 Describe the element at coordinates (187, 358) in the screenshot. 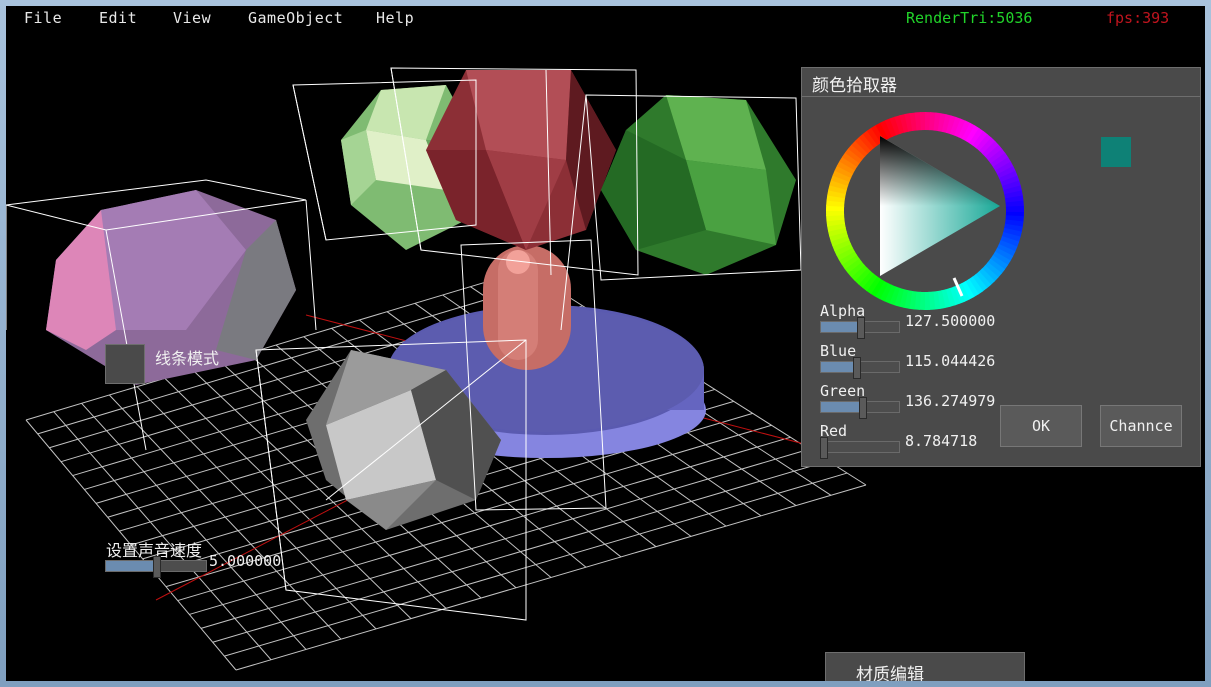

I see `wireframe-mode-label: 线条模式` at that location.